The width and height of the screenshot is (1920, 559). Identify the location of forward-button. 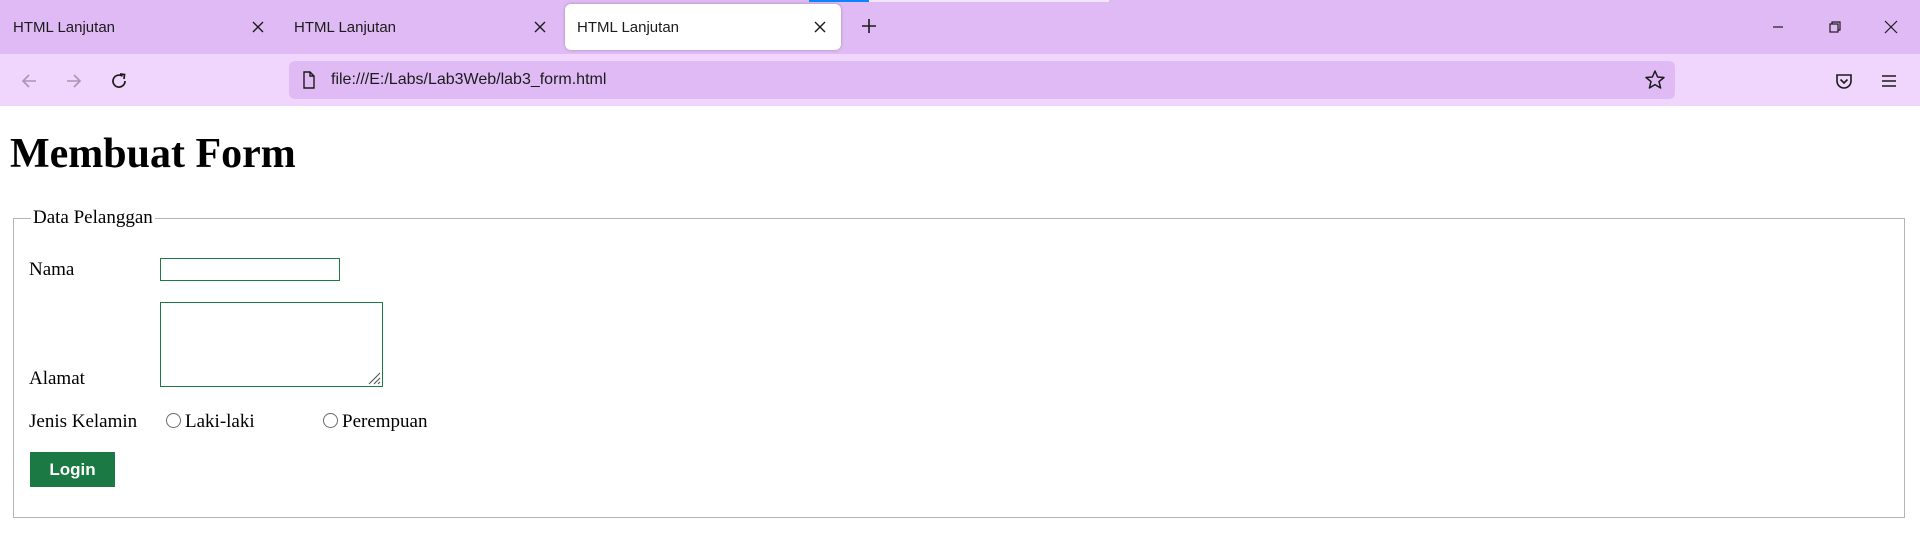
(74, 81).